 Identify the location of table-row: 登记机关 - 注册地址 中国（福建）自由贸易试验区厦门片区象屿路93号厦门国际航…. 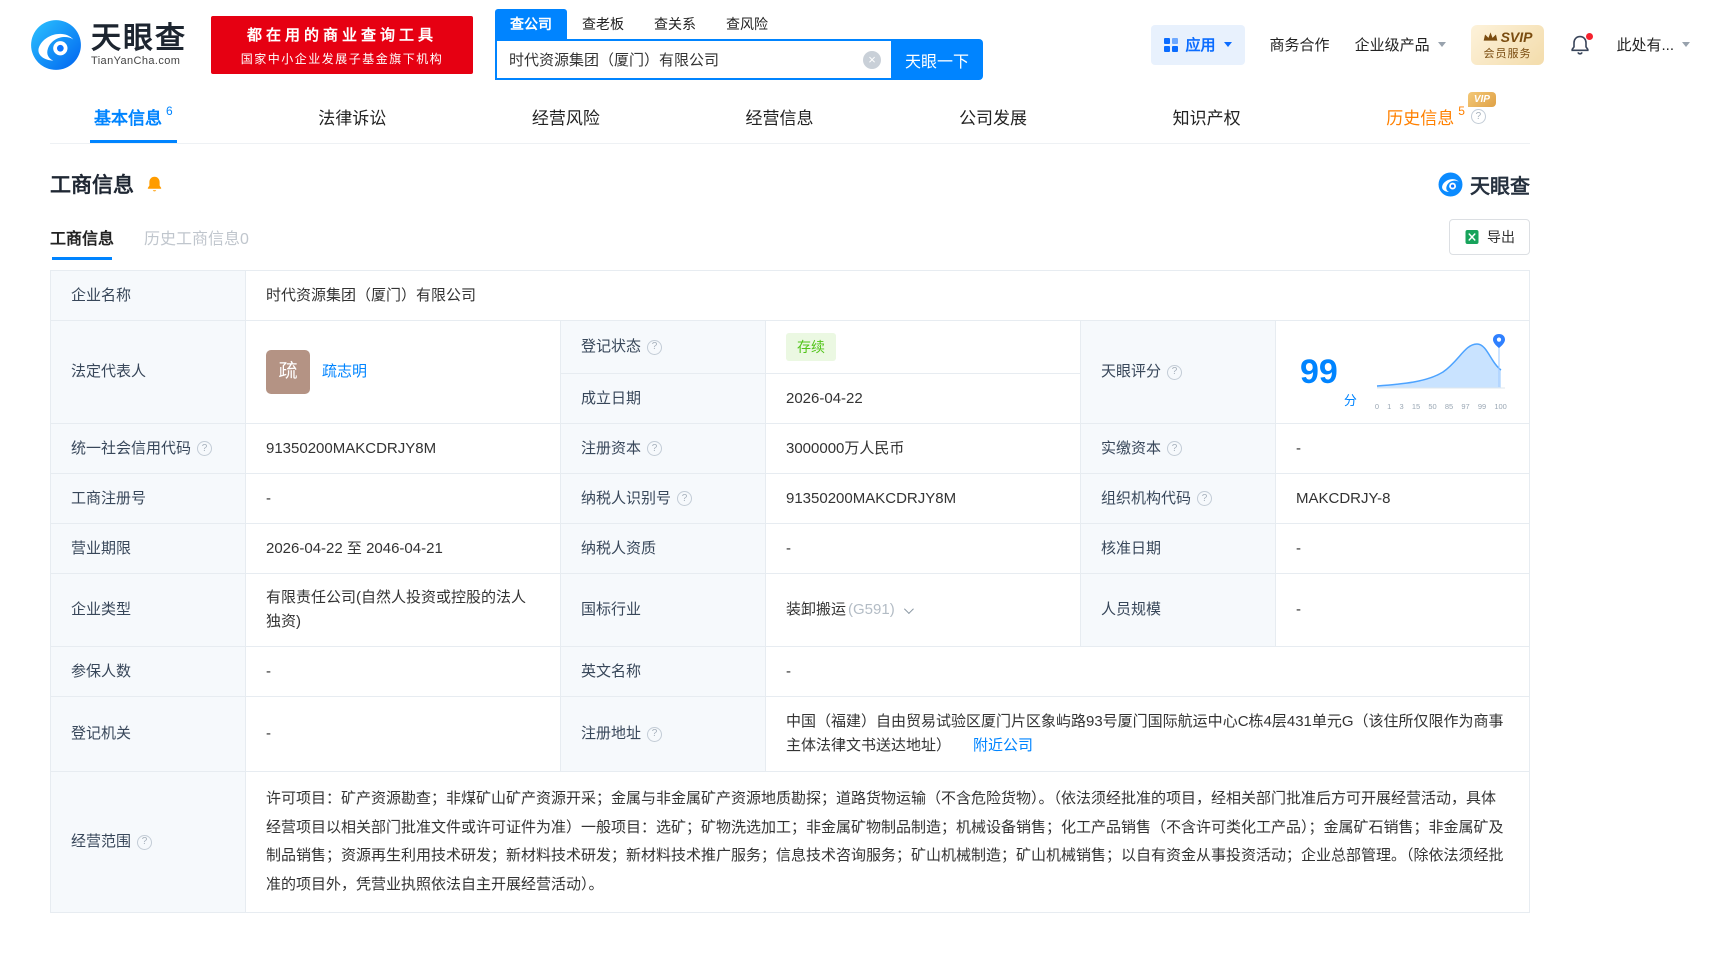
(790, 735).